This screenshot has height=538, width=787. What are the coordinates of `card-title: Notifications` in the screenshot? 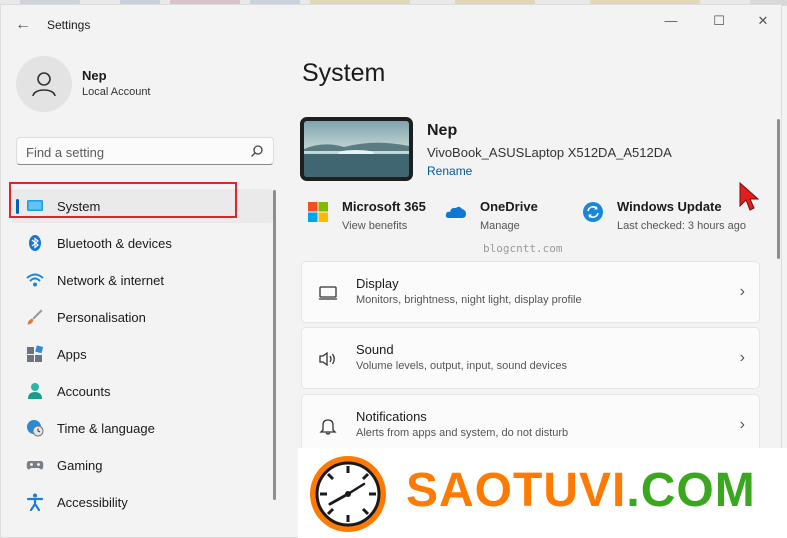 It's located at (391, 416).